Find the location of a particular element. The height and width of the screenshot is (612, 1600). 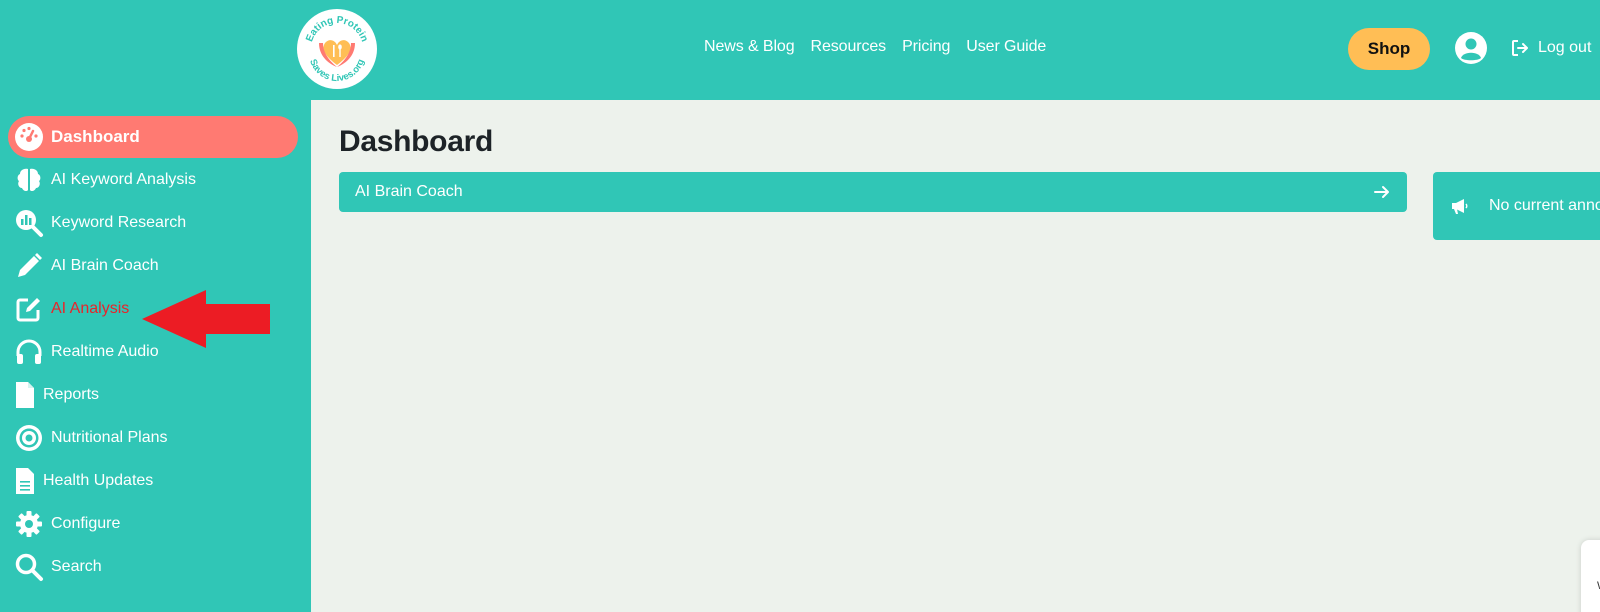

file-lines-icon is located at coordinates (25, 481).